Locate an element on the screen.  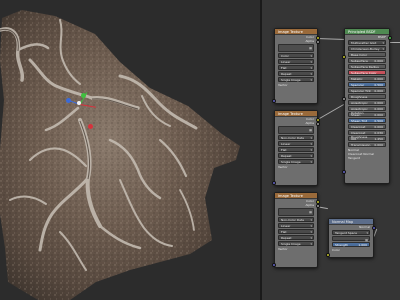
roughness-input: Roughness is located at coordinates (367, 96).